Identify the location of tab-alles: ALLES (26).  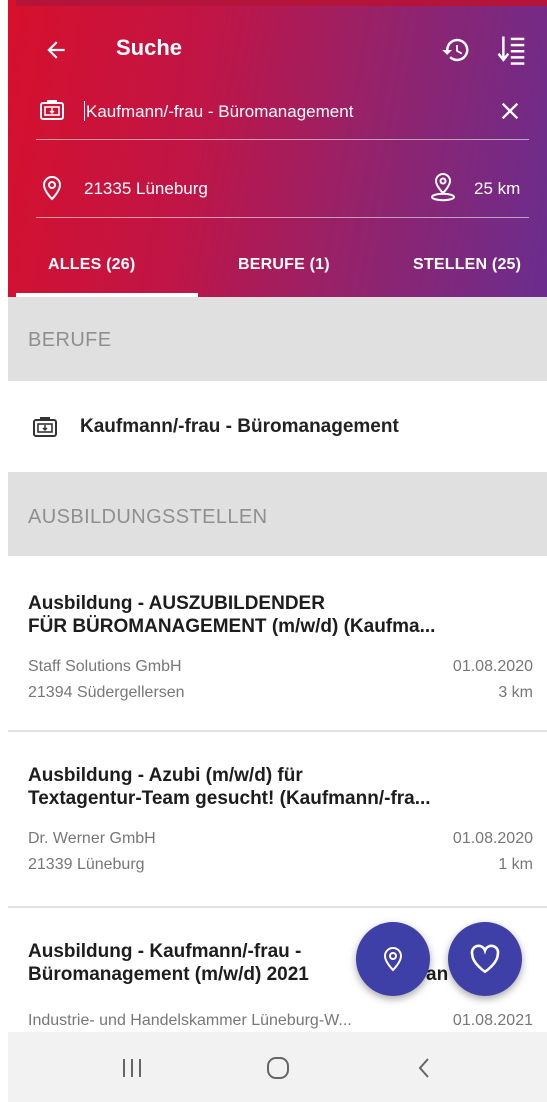
(91, 265).